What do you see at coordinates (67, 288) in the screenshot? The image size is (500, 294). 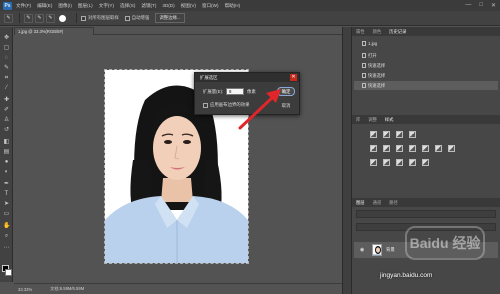 I see `document-info: 文档:6.59M/6.59M` at bounding box center [67, 288].